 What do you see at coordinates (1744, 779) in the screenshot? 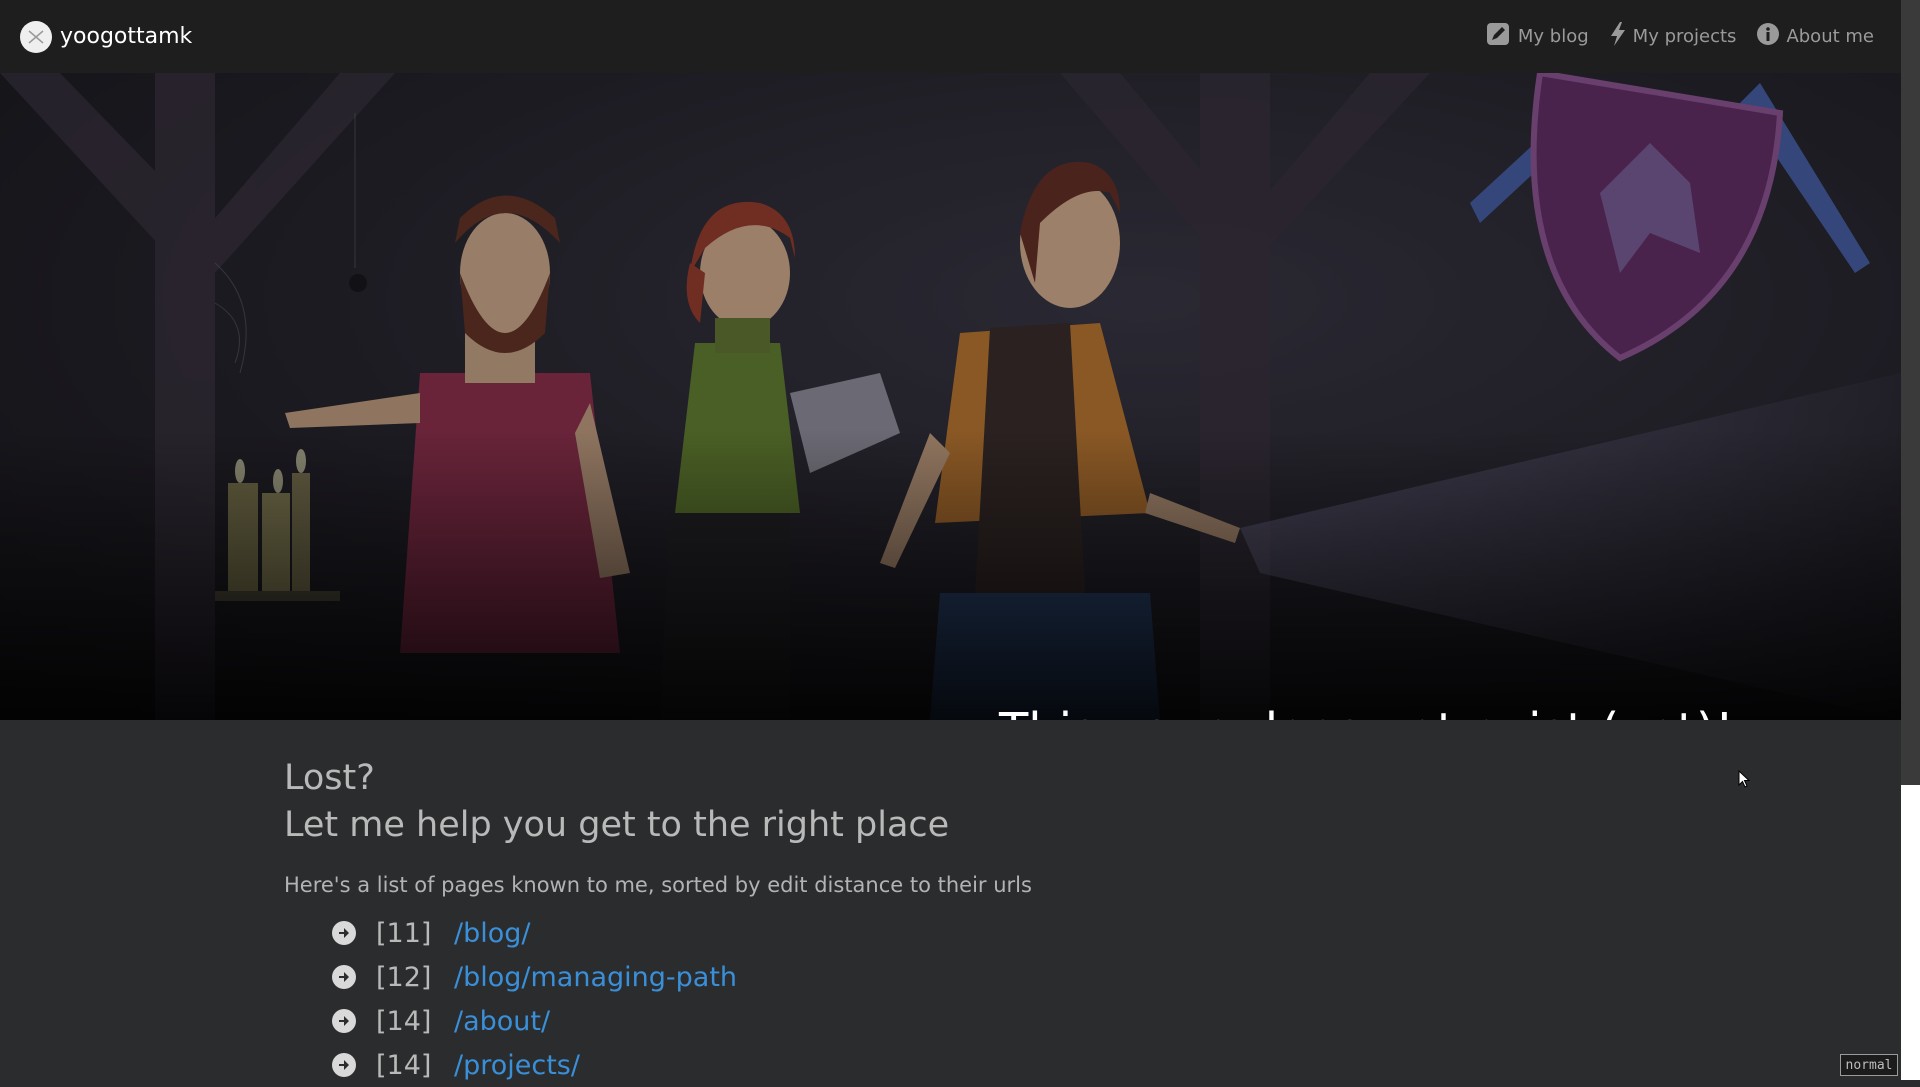
I see `mouse-cursor-icon` at bounding box center [1744, 779].